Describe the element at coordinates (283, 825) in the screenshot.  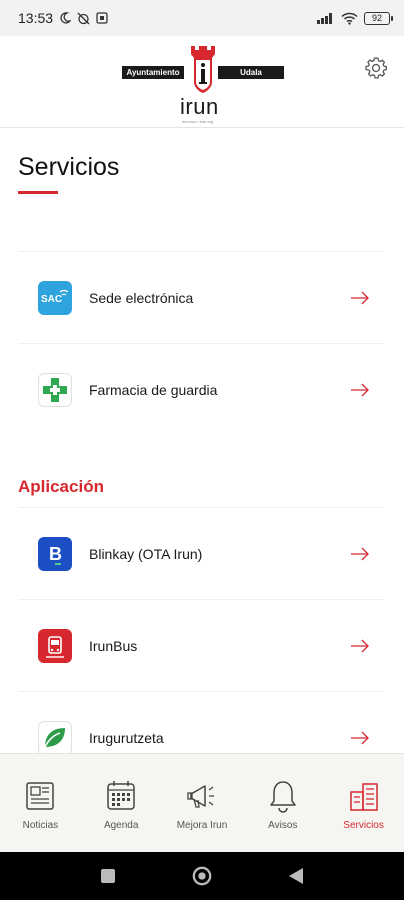
I see `nav-label: Avisos` at that location.